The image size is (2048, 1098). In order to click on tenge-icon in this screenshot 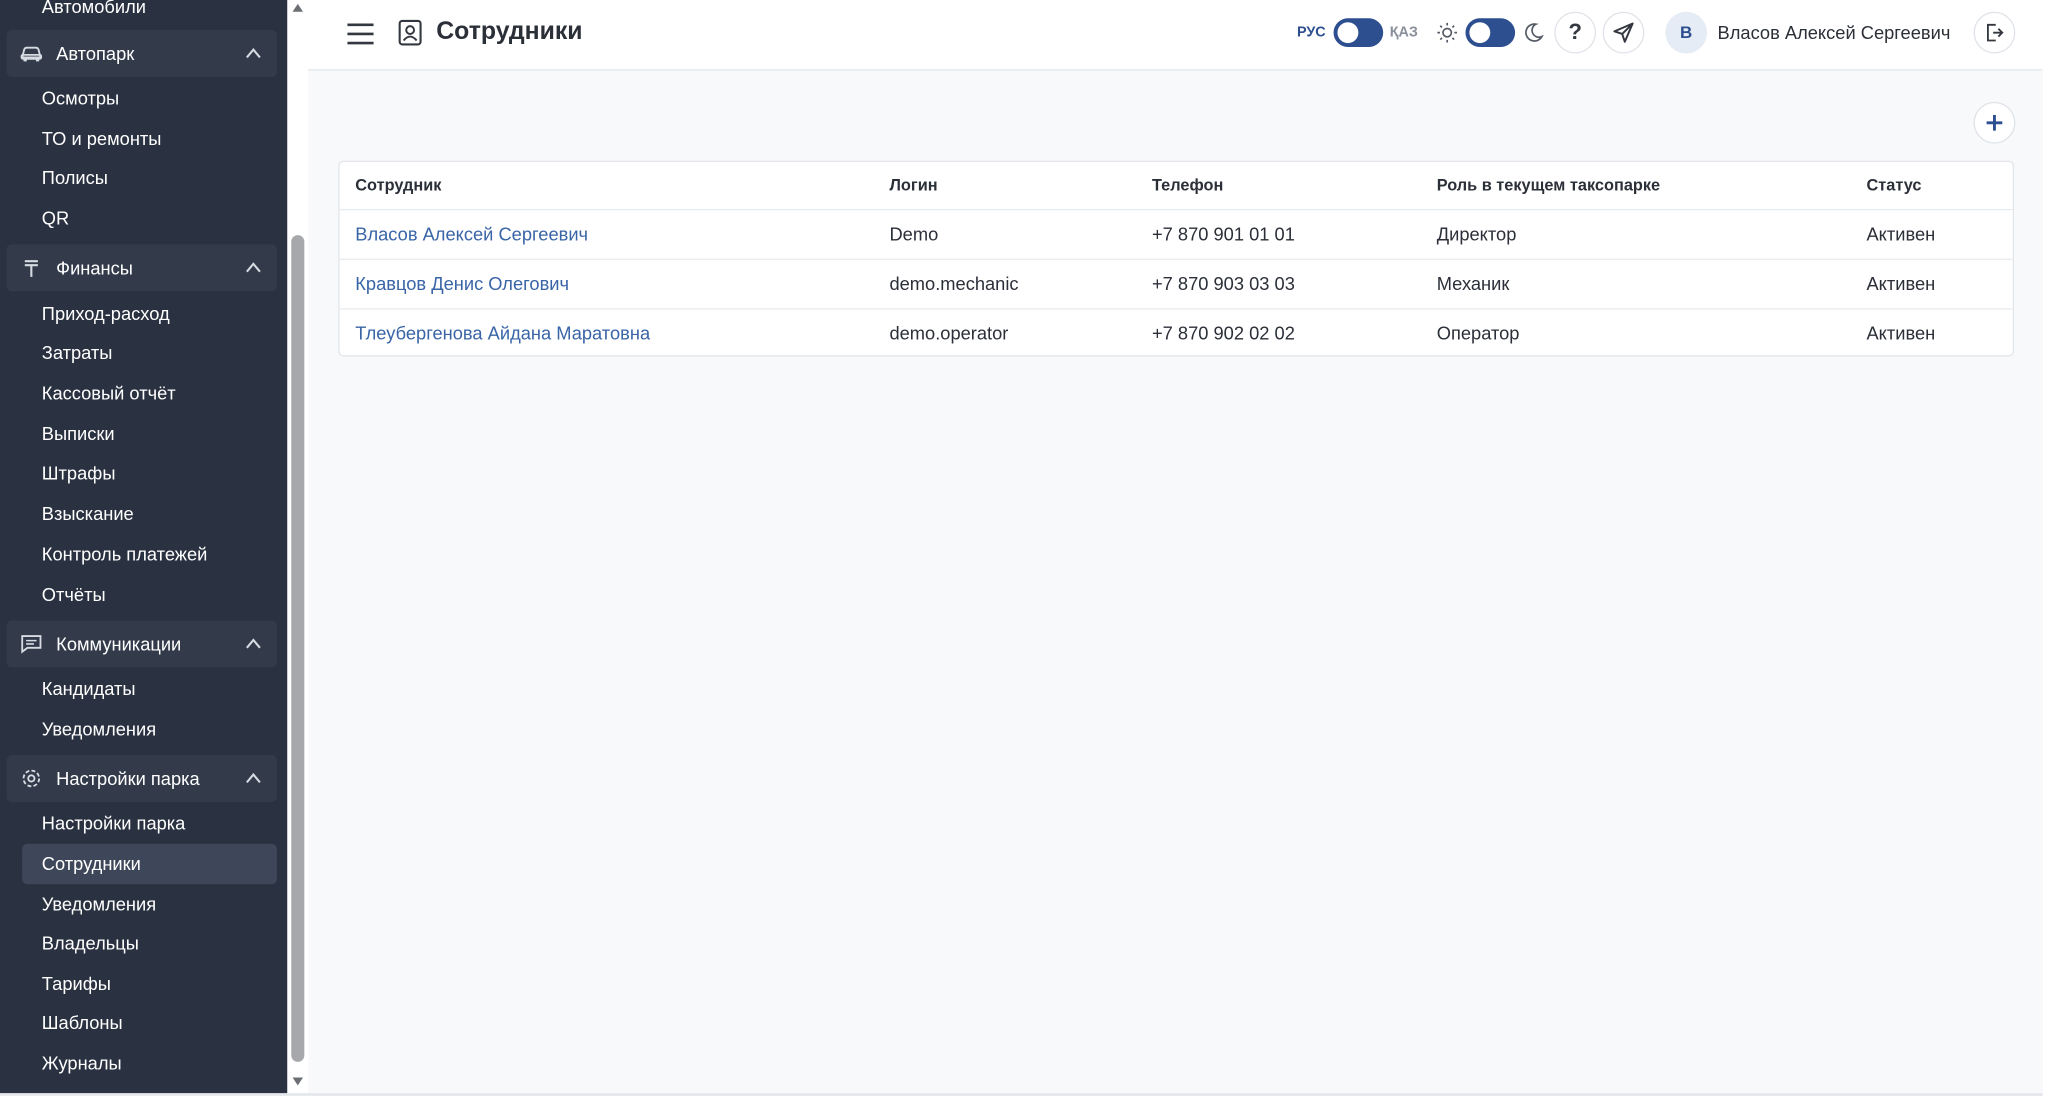, I will do `click(31, 268)`.